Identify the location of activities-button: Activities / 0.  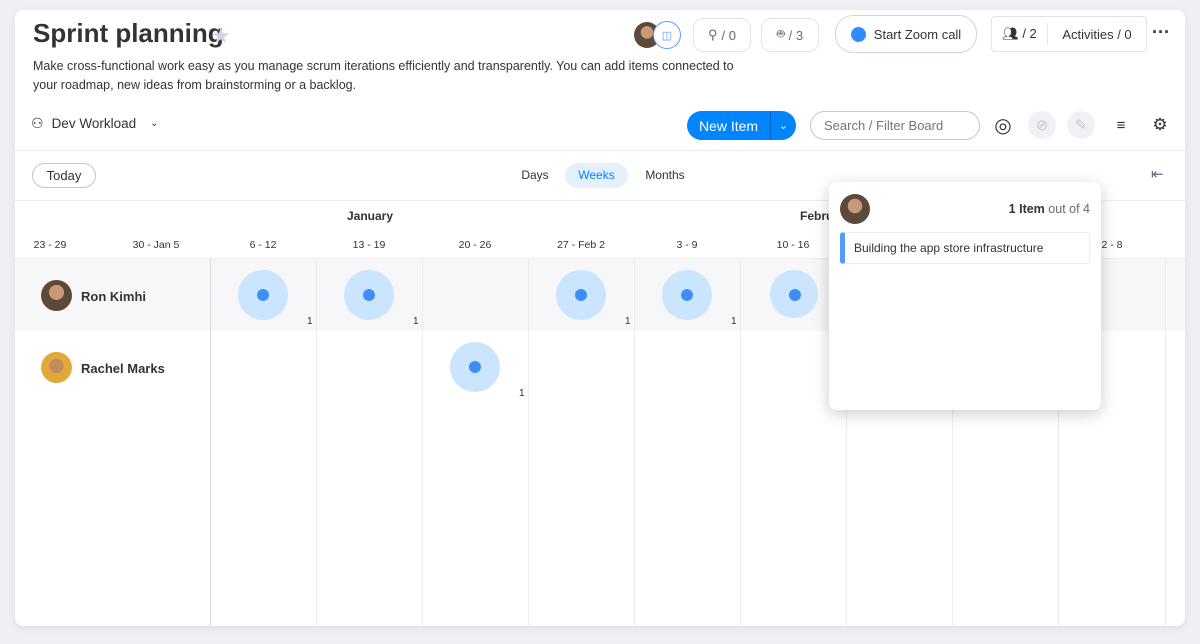
(1097, 34).